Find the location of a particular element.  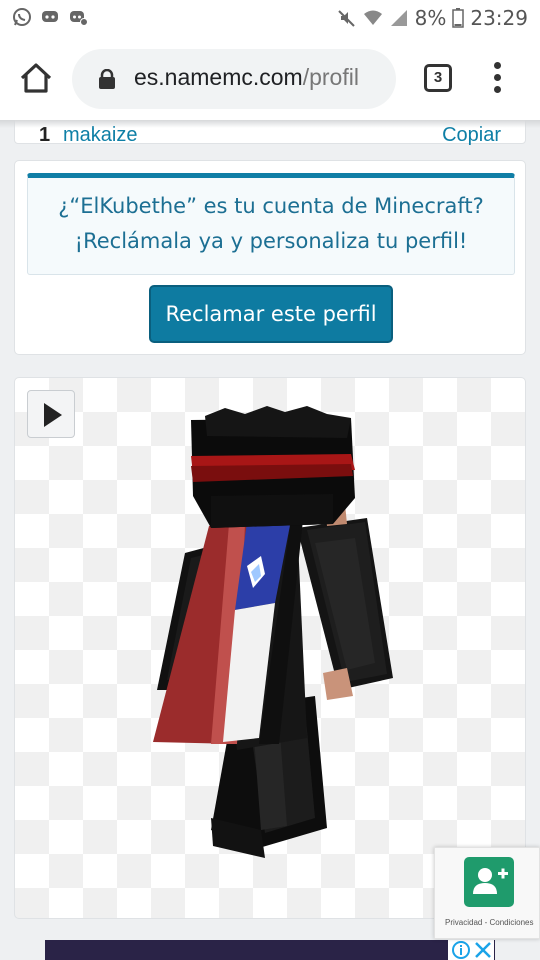

whatsapp-icon is located at coordinates (22, 17).